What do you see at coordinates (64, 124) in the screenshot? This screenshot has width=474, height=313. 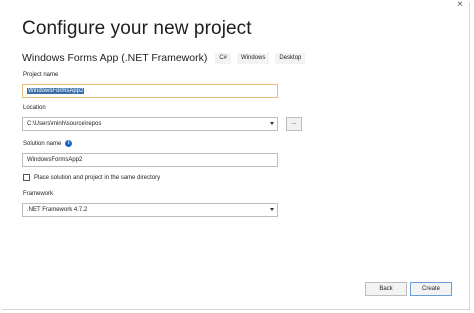 I see `location-value: C:\Users\minh\source\repos` at bounding box center [64, 124].